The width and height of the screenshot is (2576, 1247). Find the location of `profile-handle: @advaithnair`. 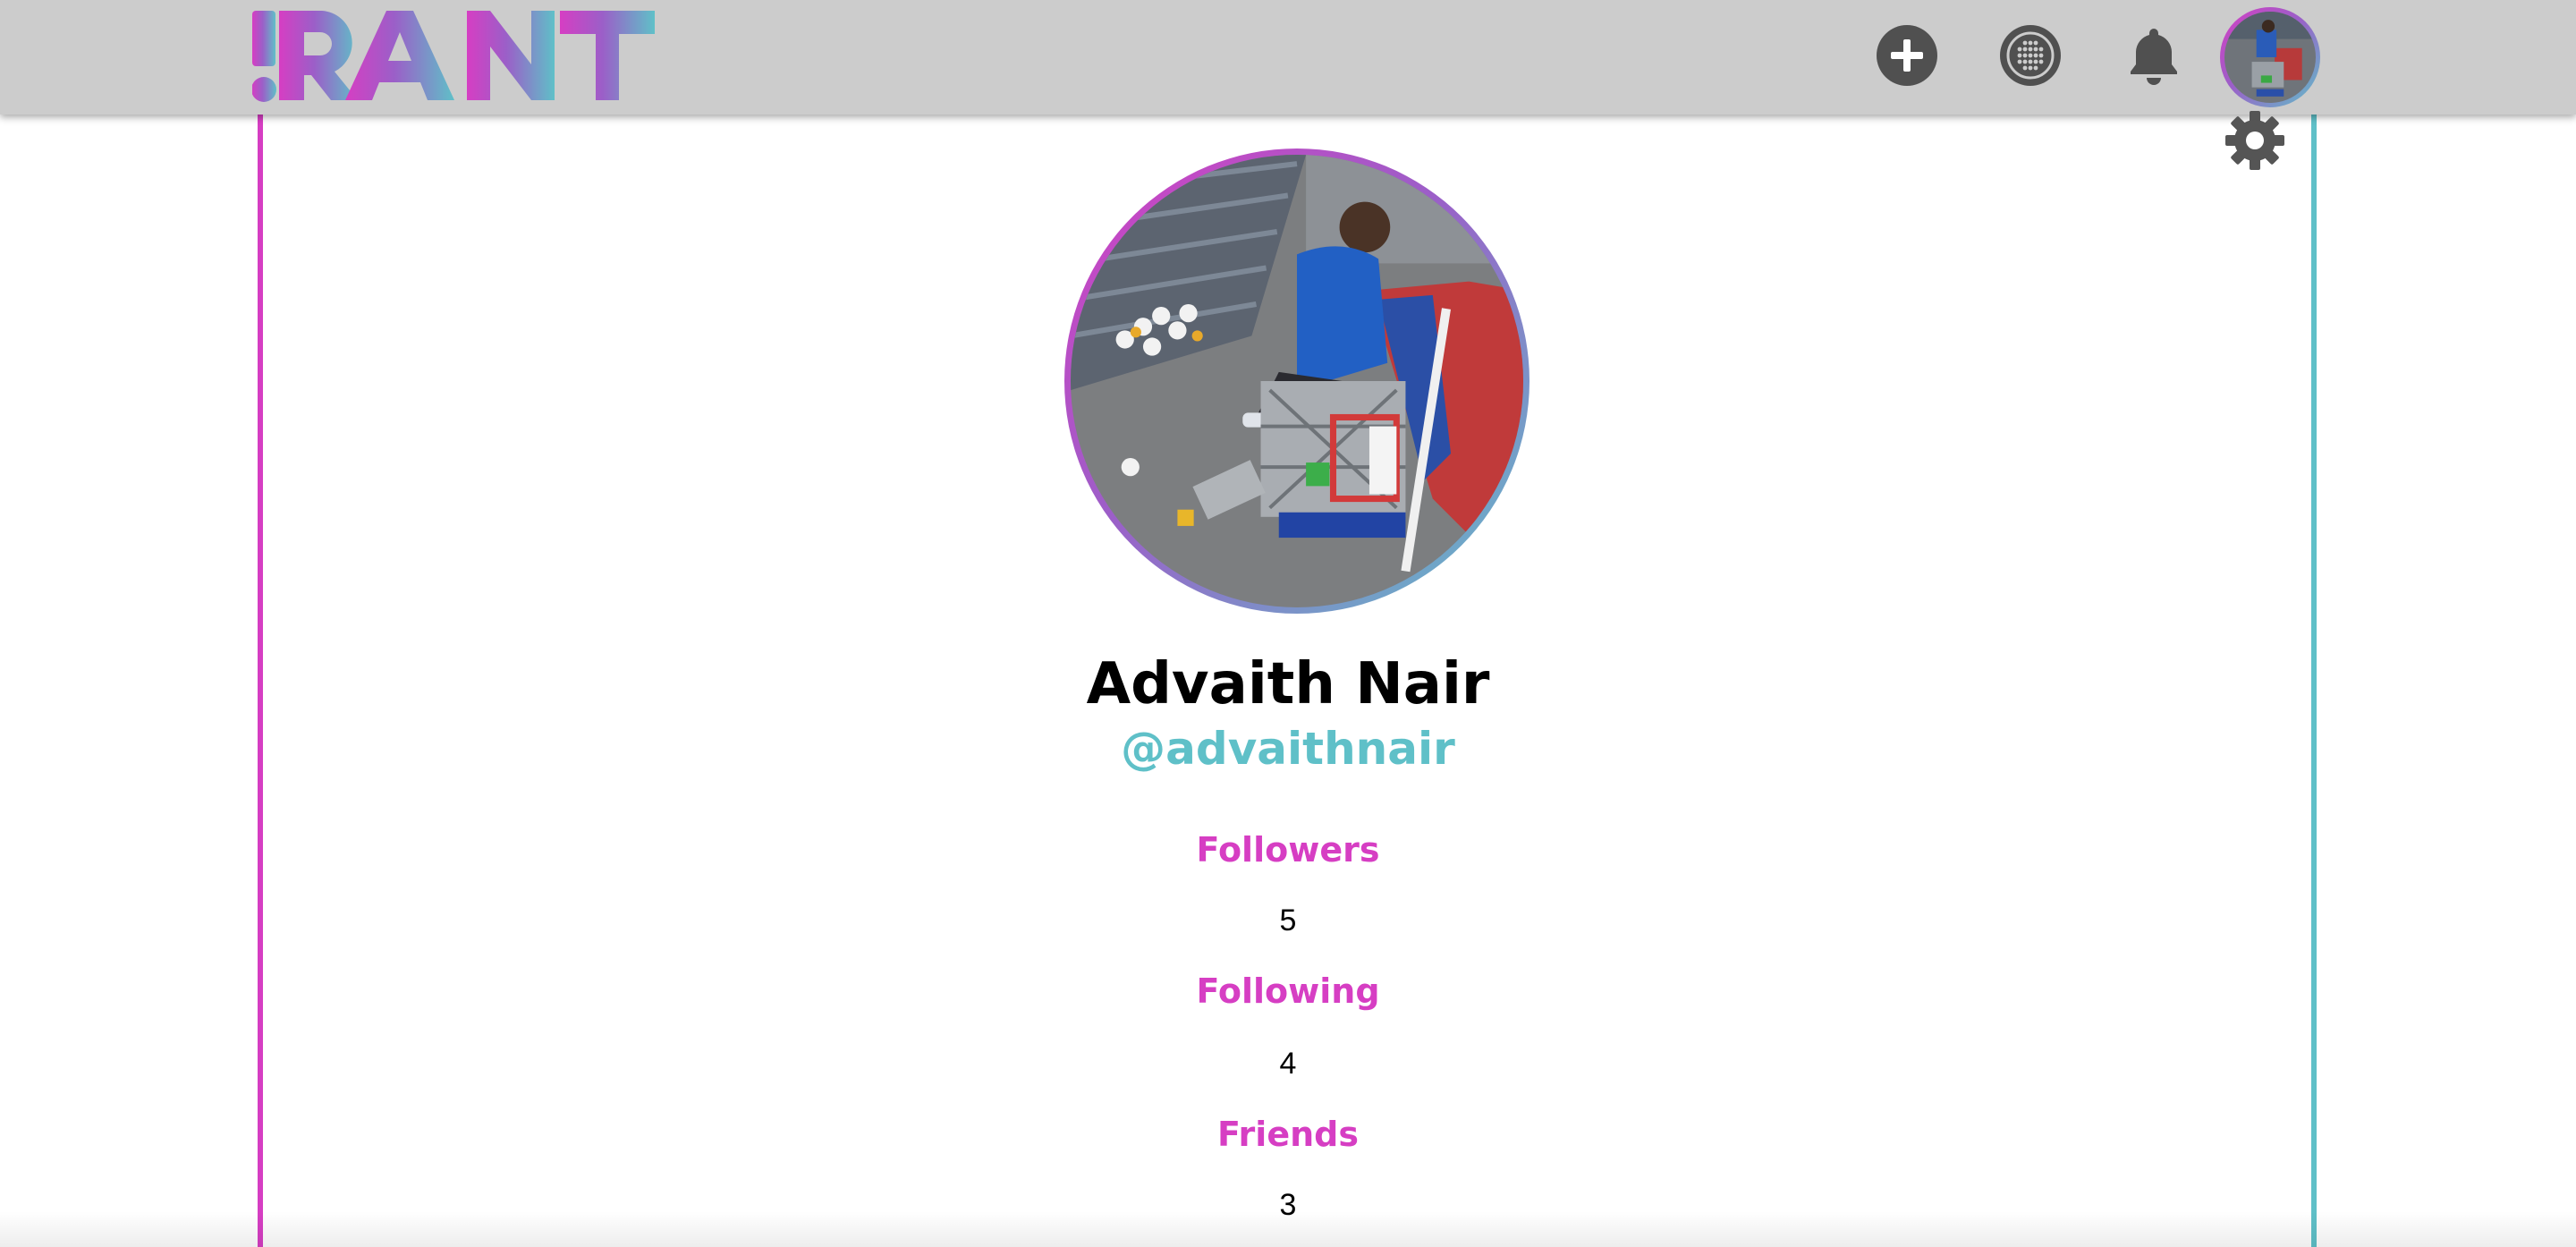

profile-handle: @advaithnair is located at coordinates (1288, 749).